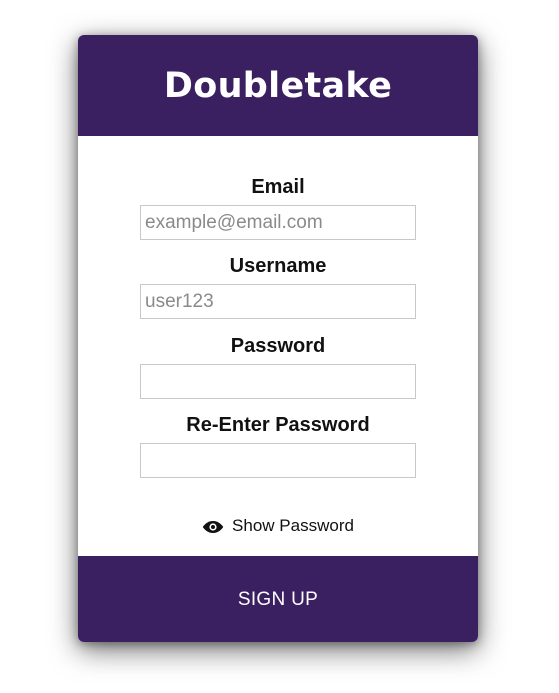 Image resolution: width=559 pixels, height=693 pixels. What do you see at coordinates (278, 460) in the screenshot?
I see `reenter-password-field` at bounding box center [278, 460].